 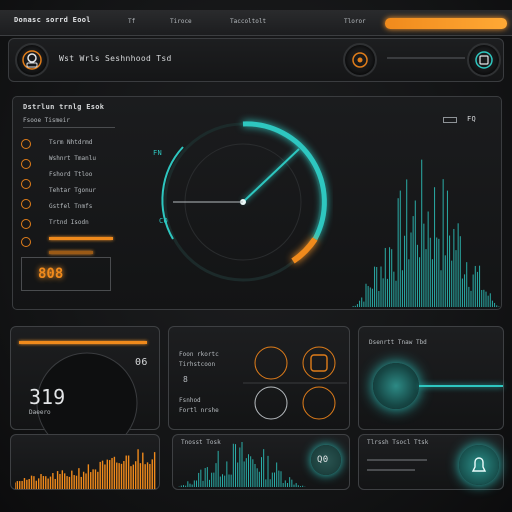 What do you see at coordinates (72, 158) in the screenshot?
I see `list-item: Wshnrt Tmanlu` at bounding box center [72, 158].